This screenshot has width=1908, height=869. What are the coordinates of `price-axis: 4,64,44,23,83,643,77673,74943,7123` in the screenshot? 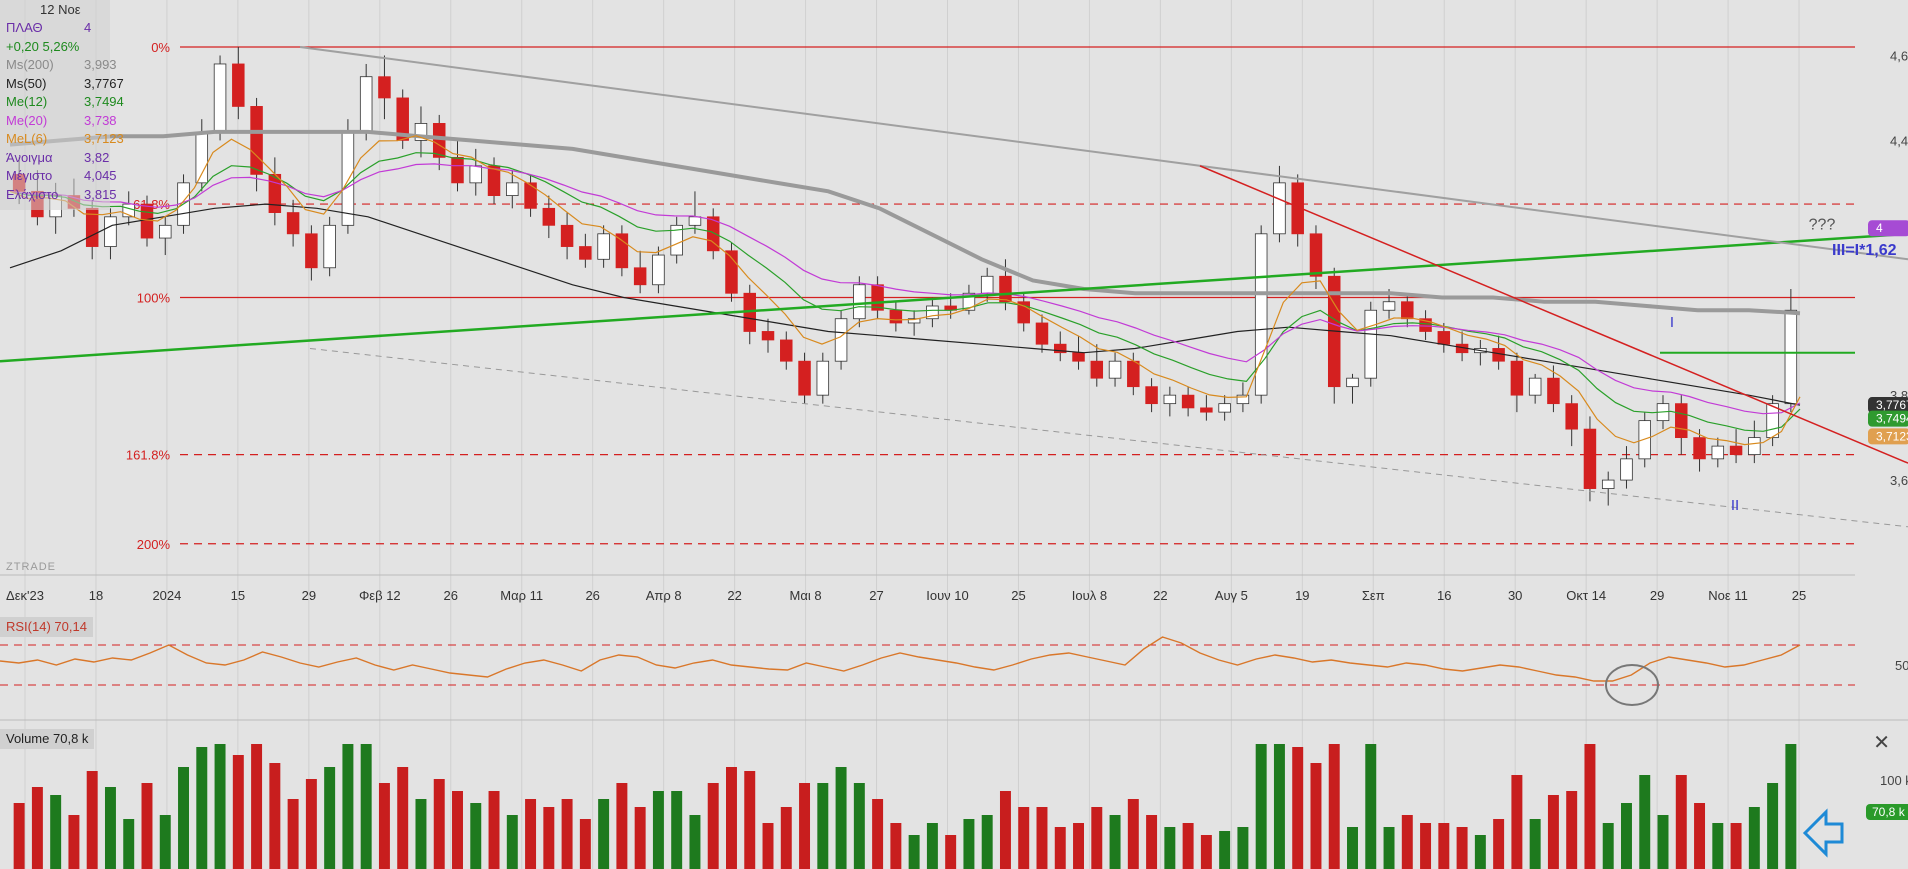 It's located at (1888, 268).